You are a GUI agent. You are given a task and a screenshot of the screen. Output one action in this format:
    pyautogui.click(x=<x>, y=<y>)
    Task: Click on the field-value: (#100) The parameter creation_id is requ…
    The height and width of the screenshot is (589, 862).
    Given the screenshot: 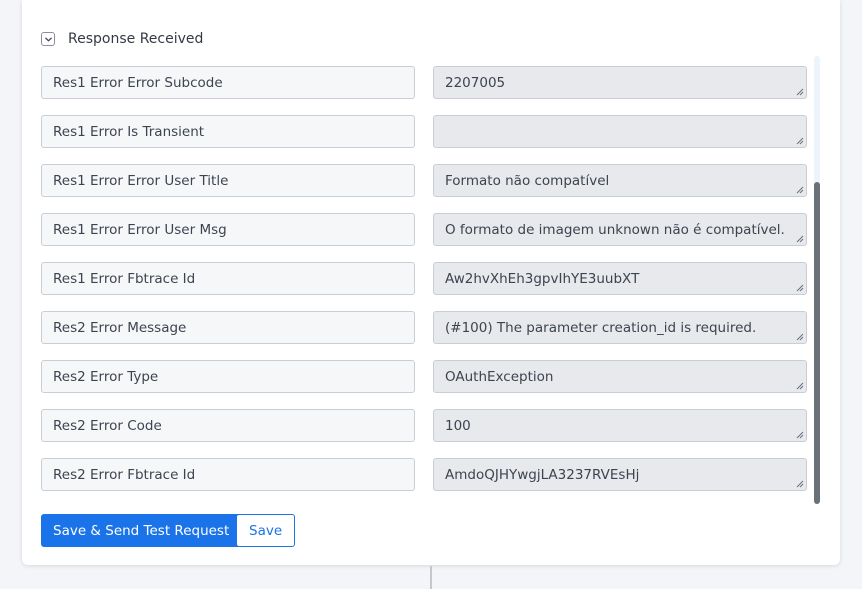 What is the action you would take?
    pyautogui.click(x=620, y=327)
    